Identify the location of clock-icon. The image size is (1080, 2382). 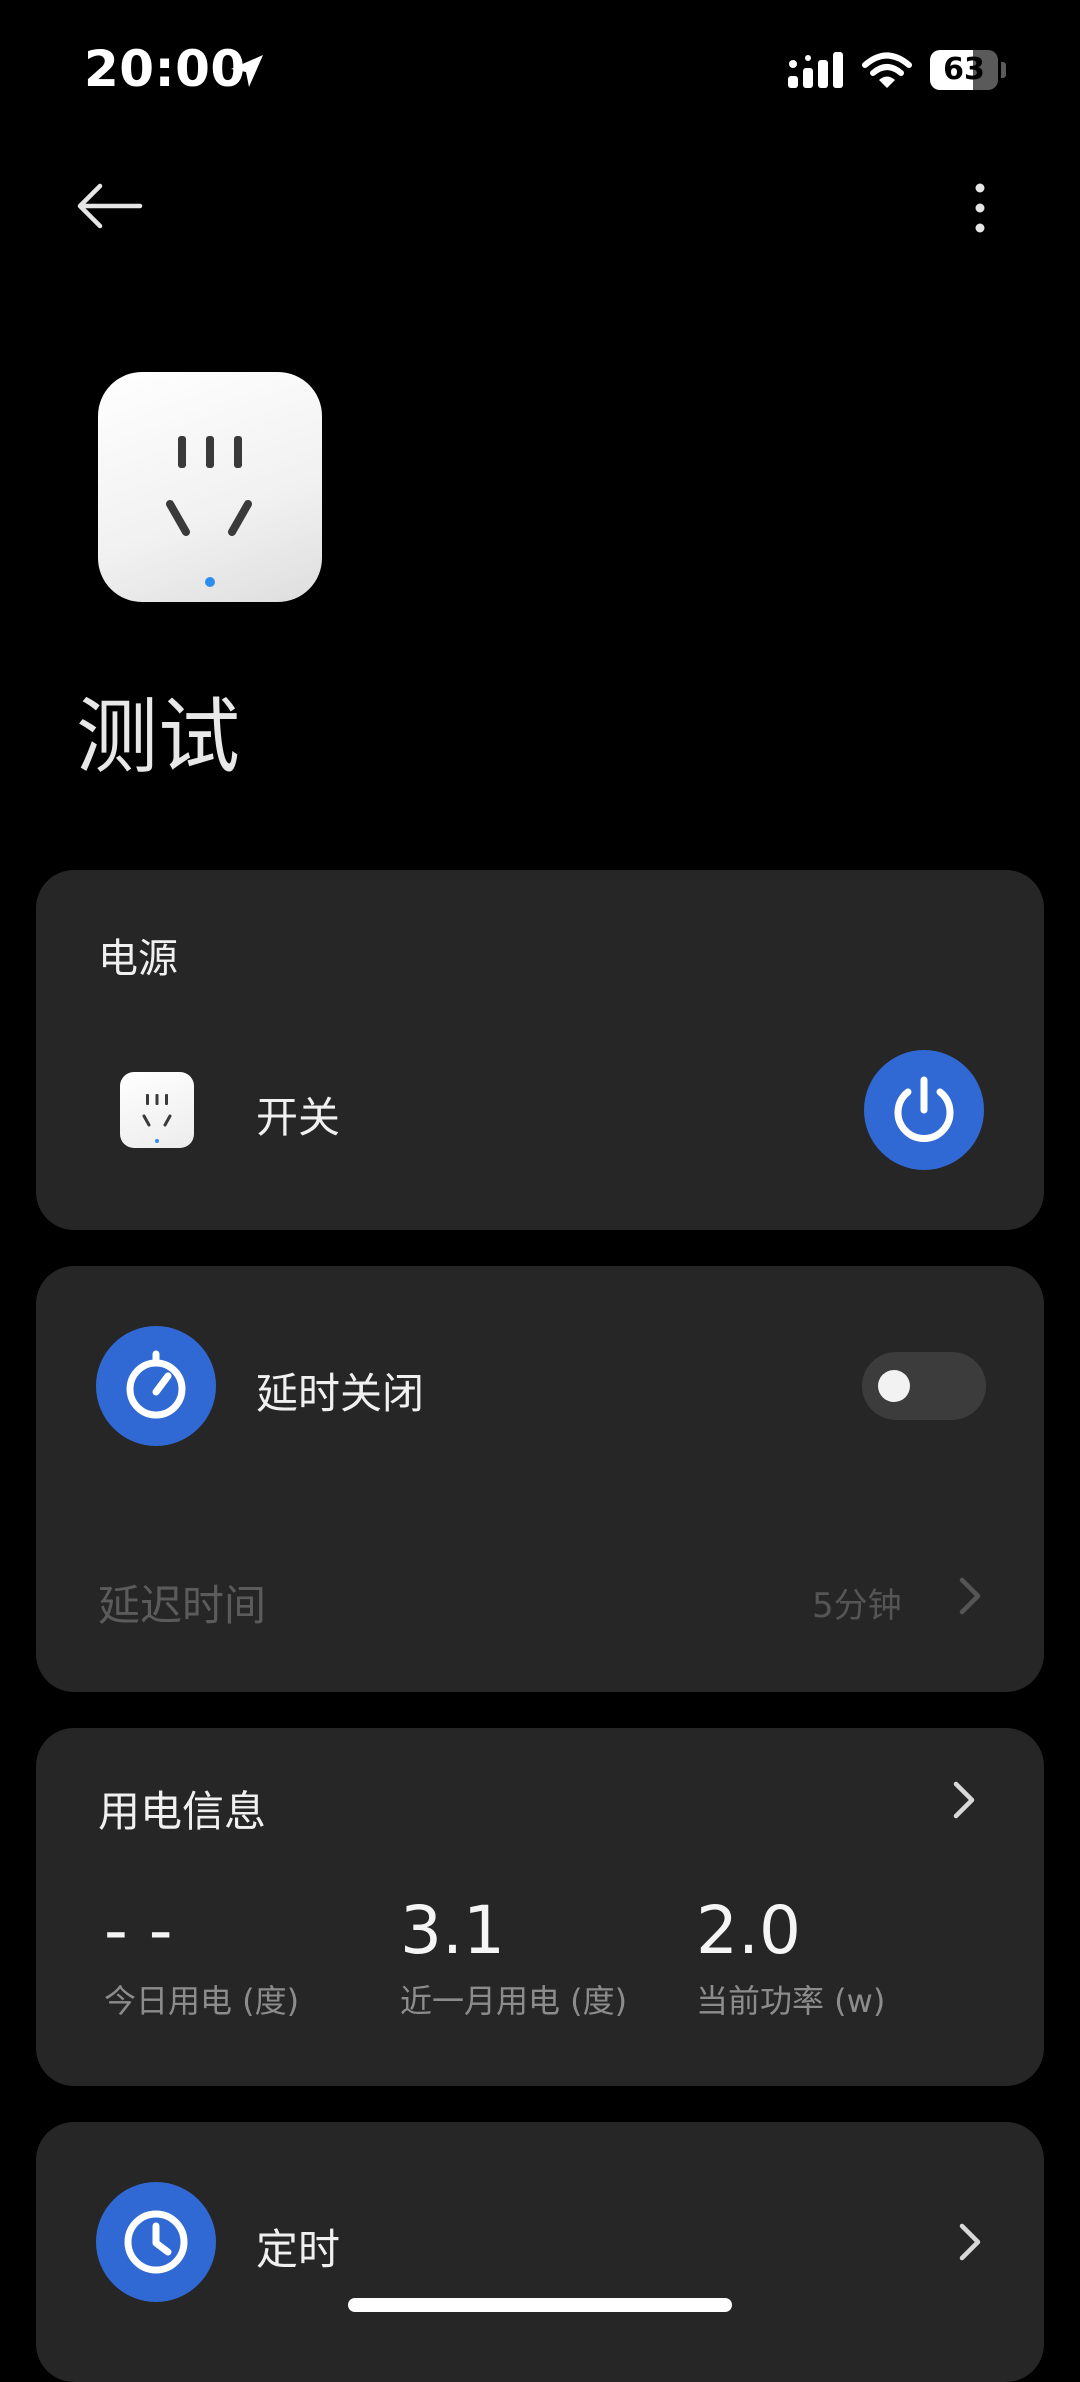
(156, 2242).